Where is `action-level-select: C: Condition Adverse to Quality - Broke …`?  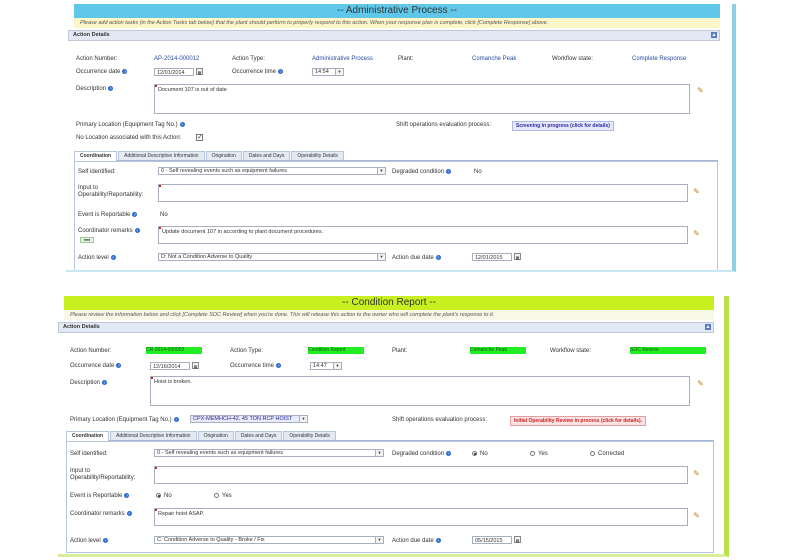
action-level-select: C: Condition Adverse to Quality - Broke … is located at coordinates (269, 540).